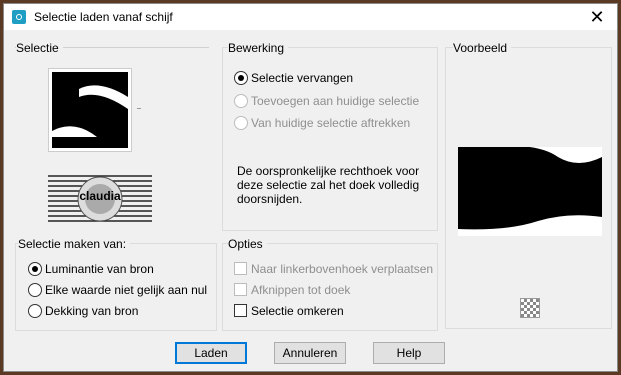  I want to click on close-icon: ✕, so click(597, 17).